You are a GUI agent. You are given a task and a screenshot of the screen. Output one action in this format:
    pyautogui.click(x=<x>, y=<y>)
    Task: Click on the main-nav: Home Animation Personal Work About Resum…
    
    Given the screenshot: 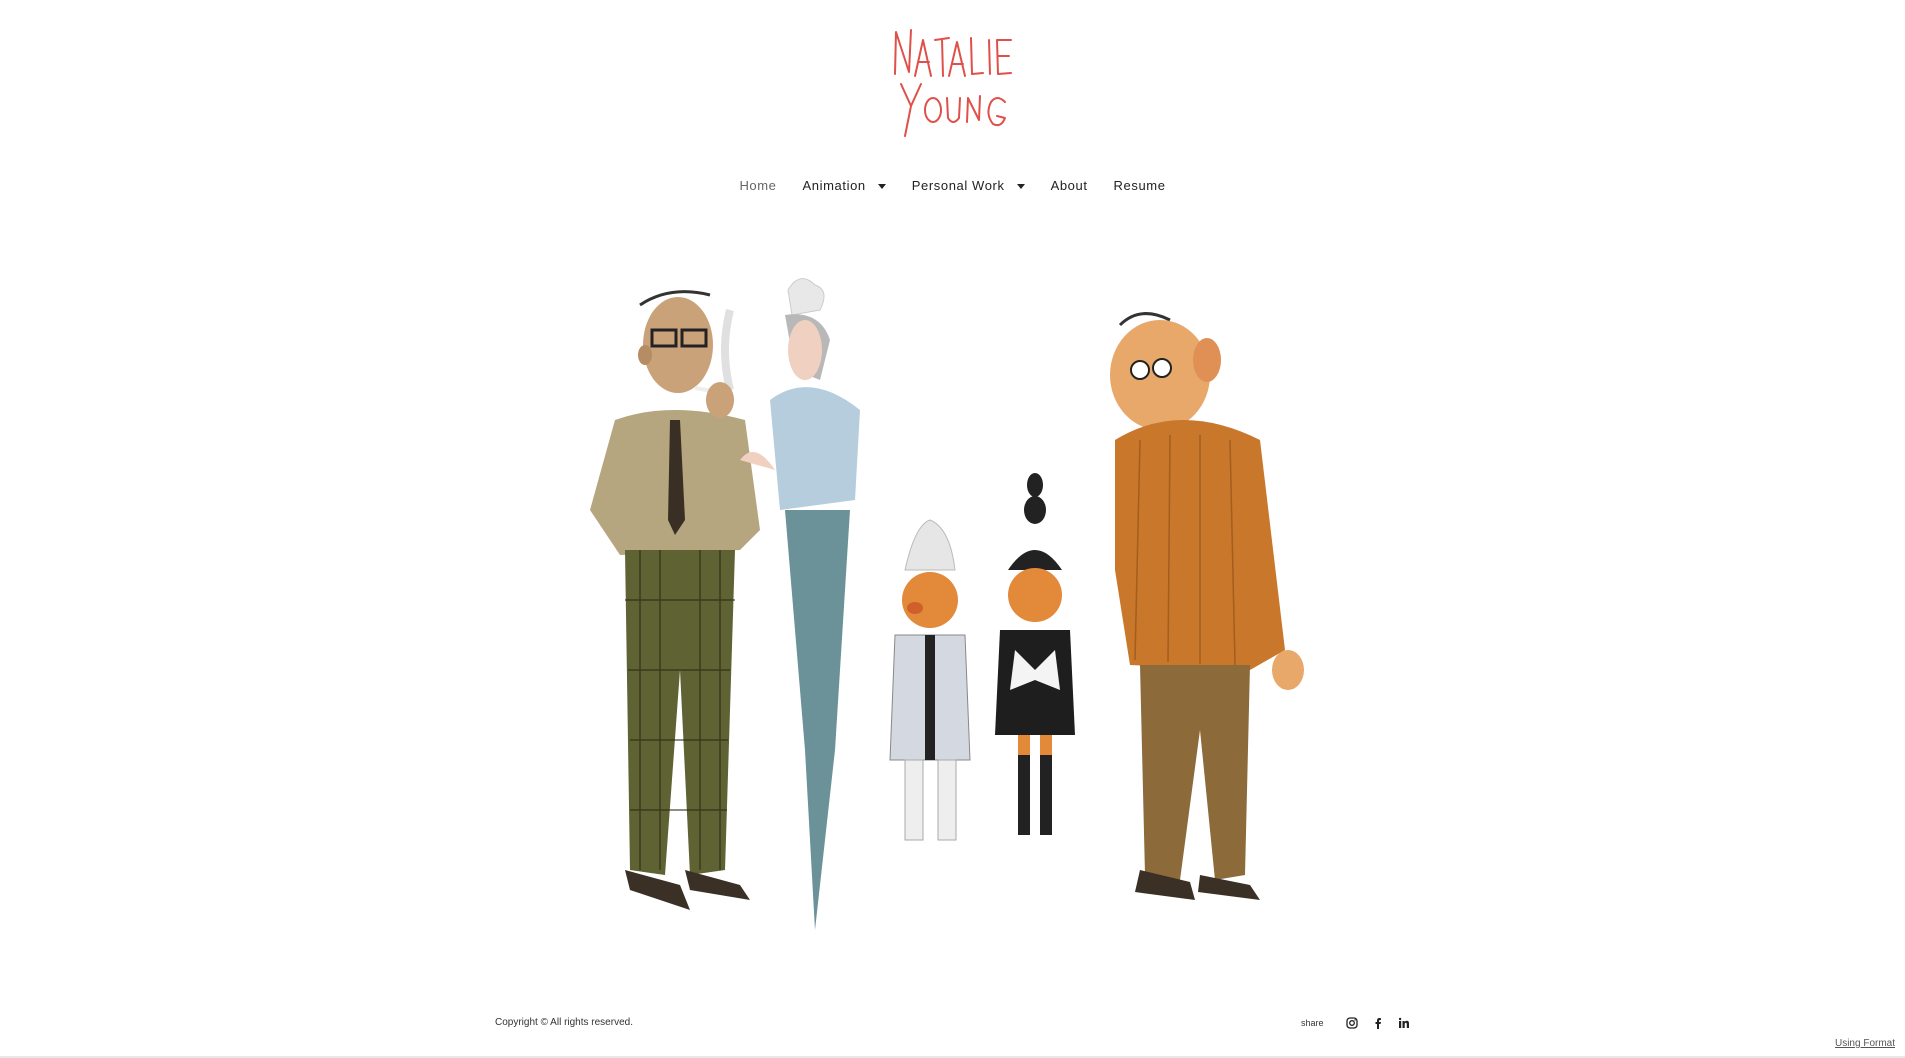 What is the action you would take?
    pyautogui.click(x=952, y=185)
    